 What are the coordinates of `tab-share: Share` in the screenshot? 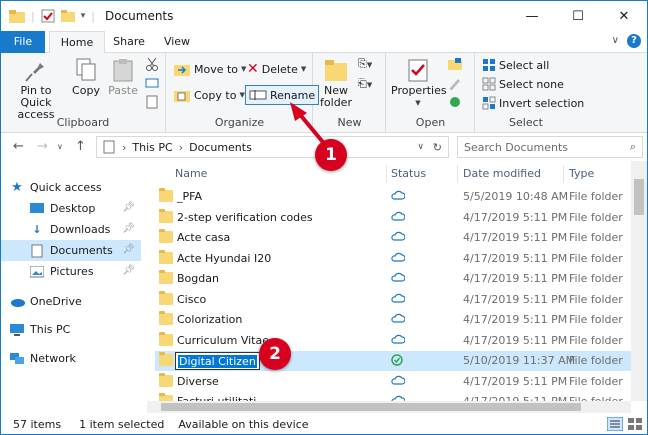 It's located at (129, 42).